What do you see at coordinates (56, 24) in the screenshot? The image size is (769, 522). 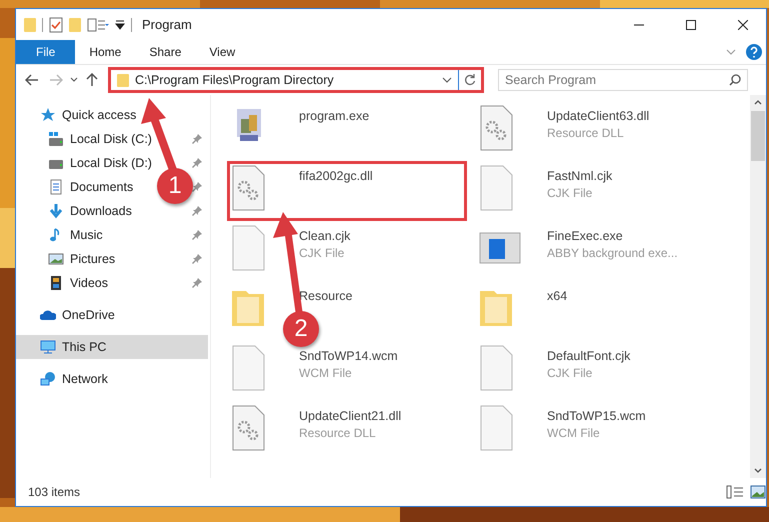 I see `properties-icon` at bounding box center [56, 24].